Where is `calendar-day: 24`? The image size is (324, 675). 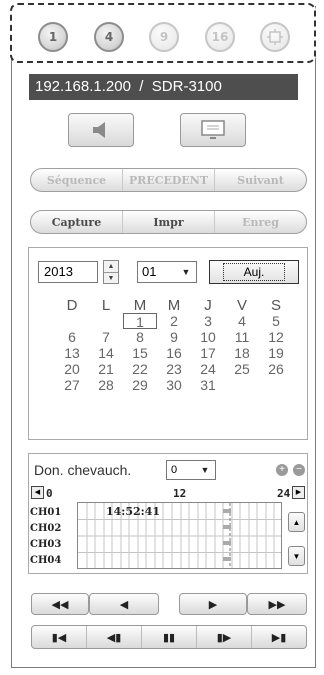
calendar-day: 24 is located at coordinates (208, 369).